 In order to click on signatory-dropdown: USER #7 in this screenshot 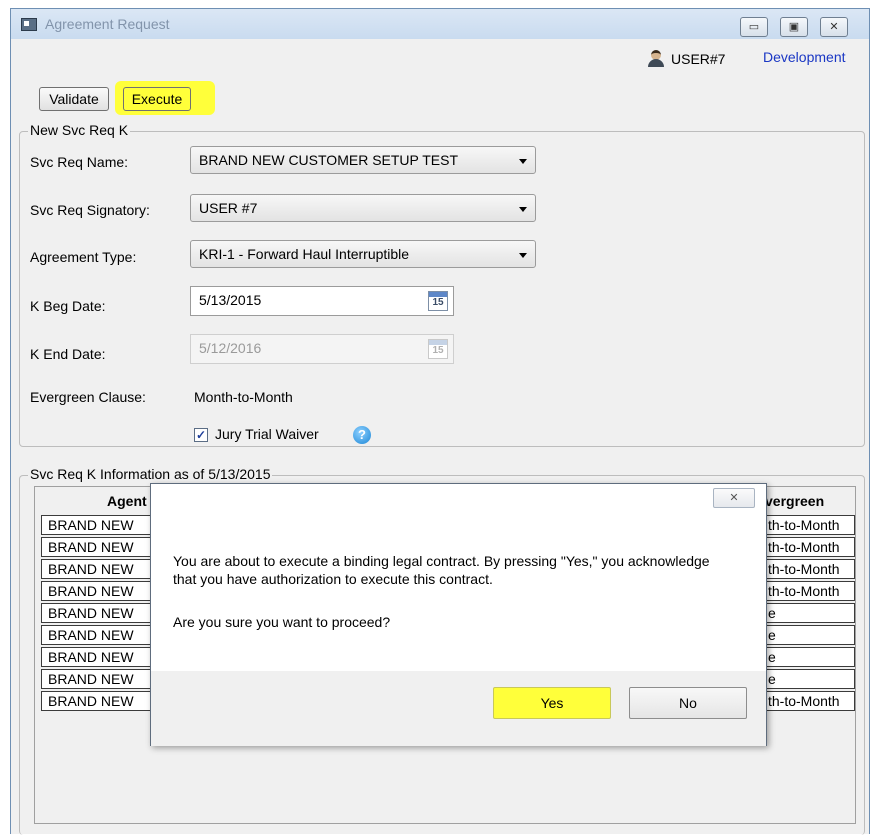, I will do `click(363, 208)`.